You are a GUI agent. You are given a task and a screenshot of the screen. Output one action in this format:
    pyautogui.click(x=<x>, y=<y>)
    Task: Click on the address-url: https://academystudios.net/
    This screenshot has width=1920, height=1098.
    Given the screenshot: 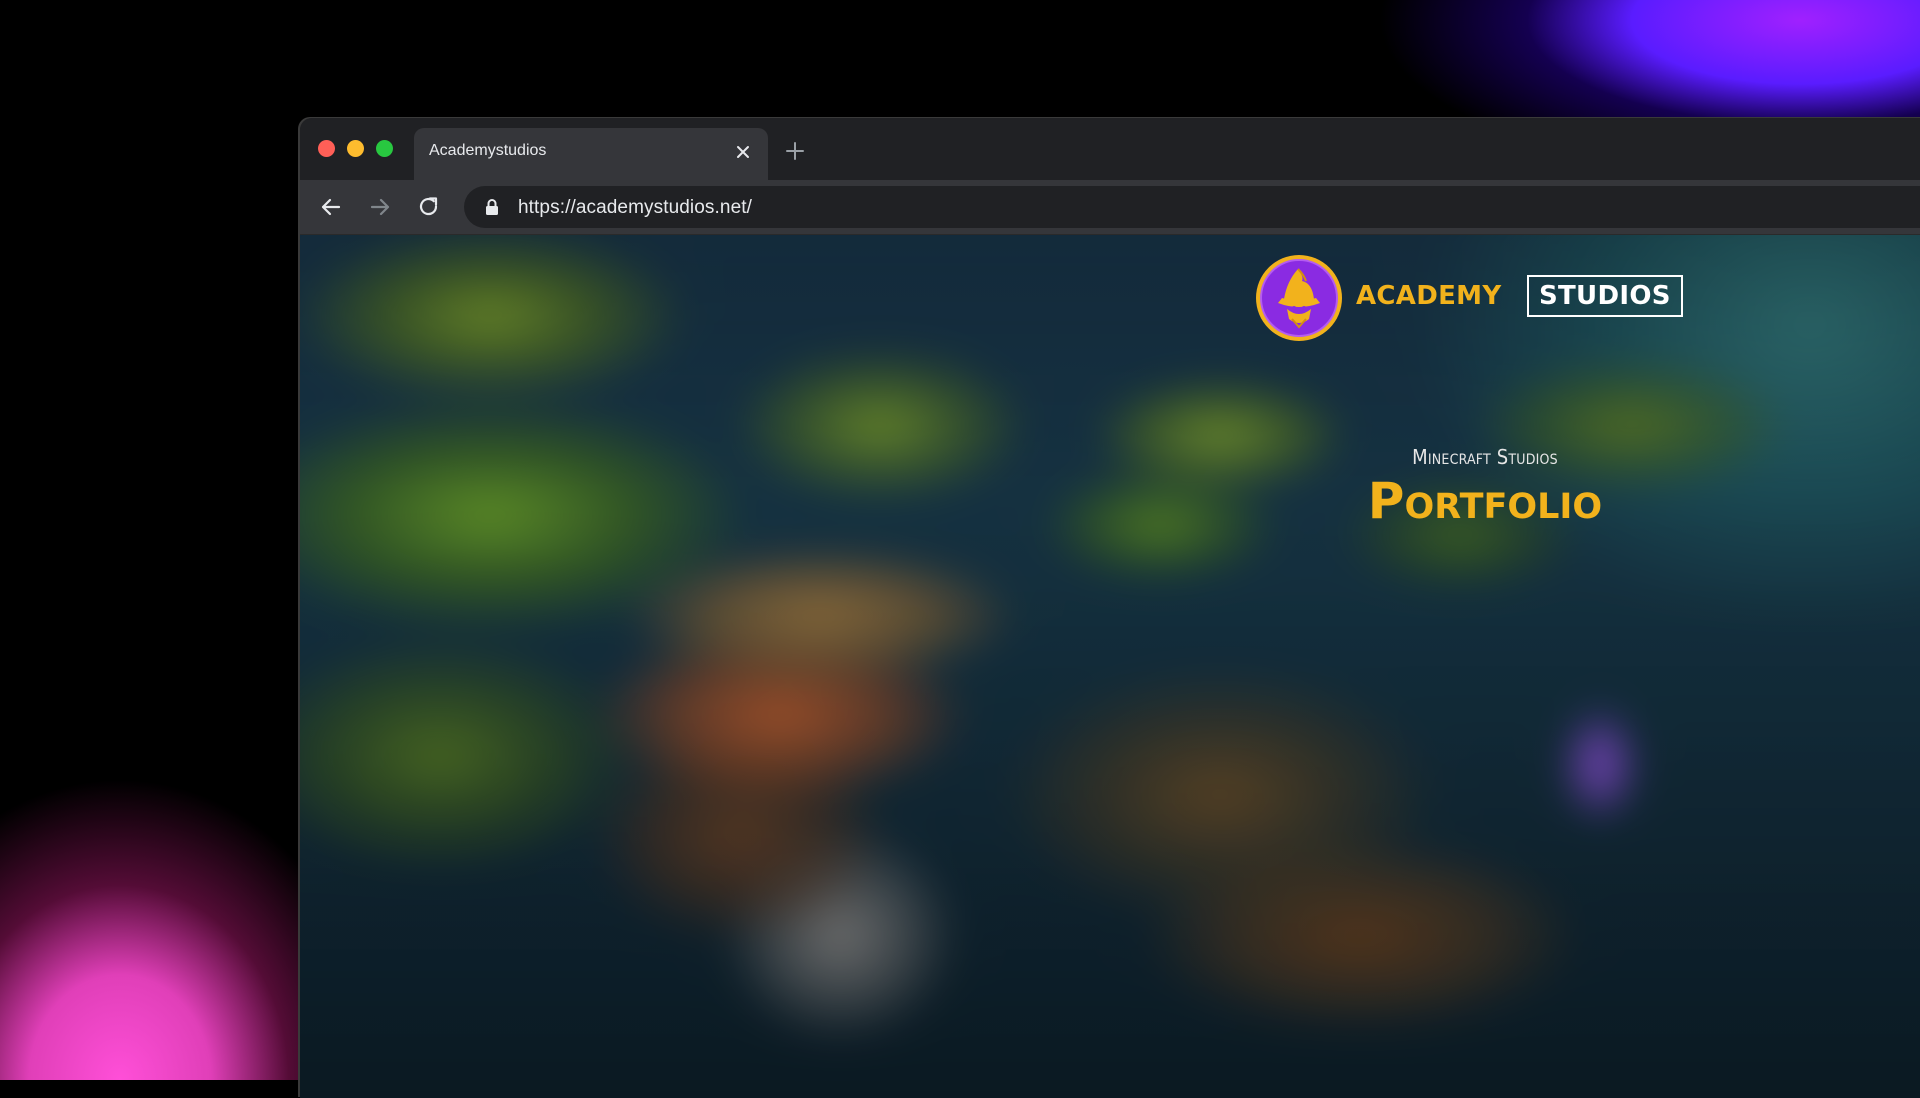 What is the action you would take?
    pyautogui.click(x=635, y=207)
    